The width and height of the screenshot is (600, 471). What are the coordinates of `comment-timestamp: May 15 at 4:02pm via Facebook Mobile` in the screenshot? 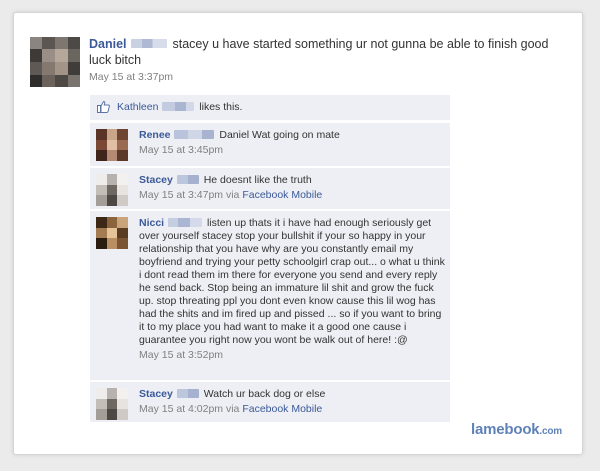 It's located at (293, 409).